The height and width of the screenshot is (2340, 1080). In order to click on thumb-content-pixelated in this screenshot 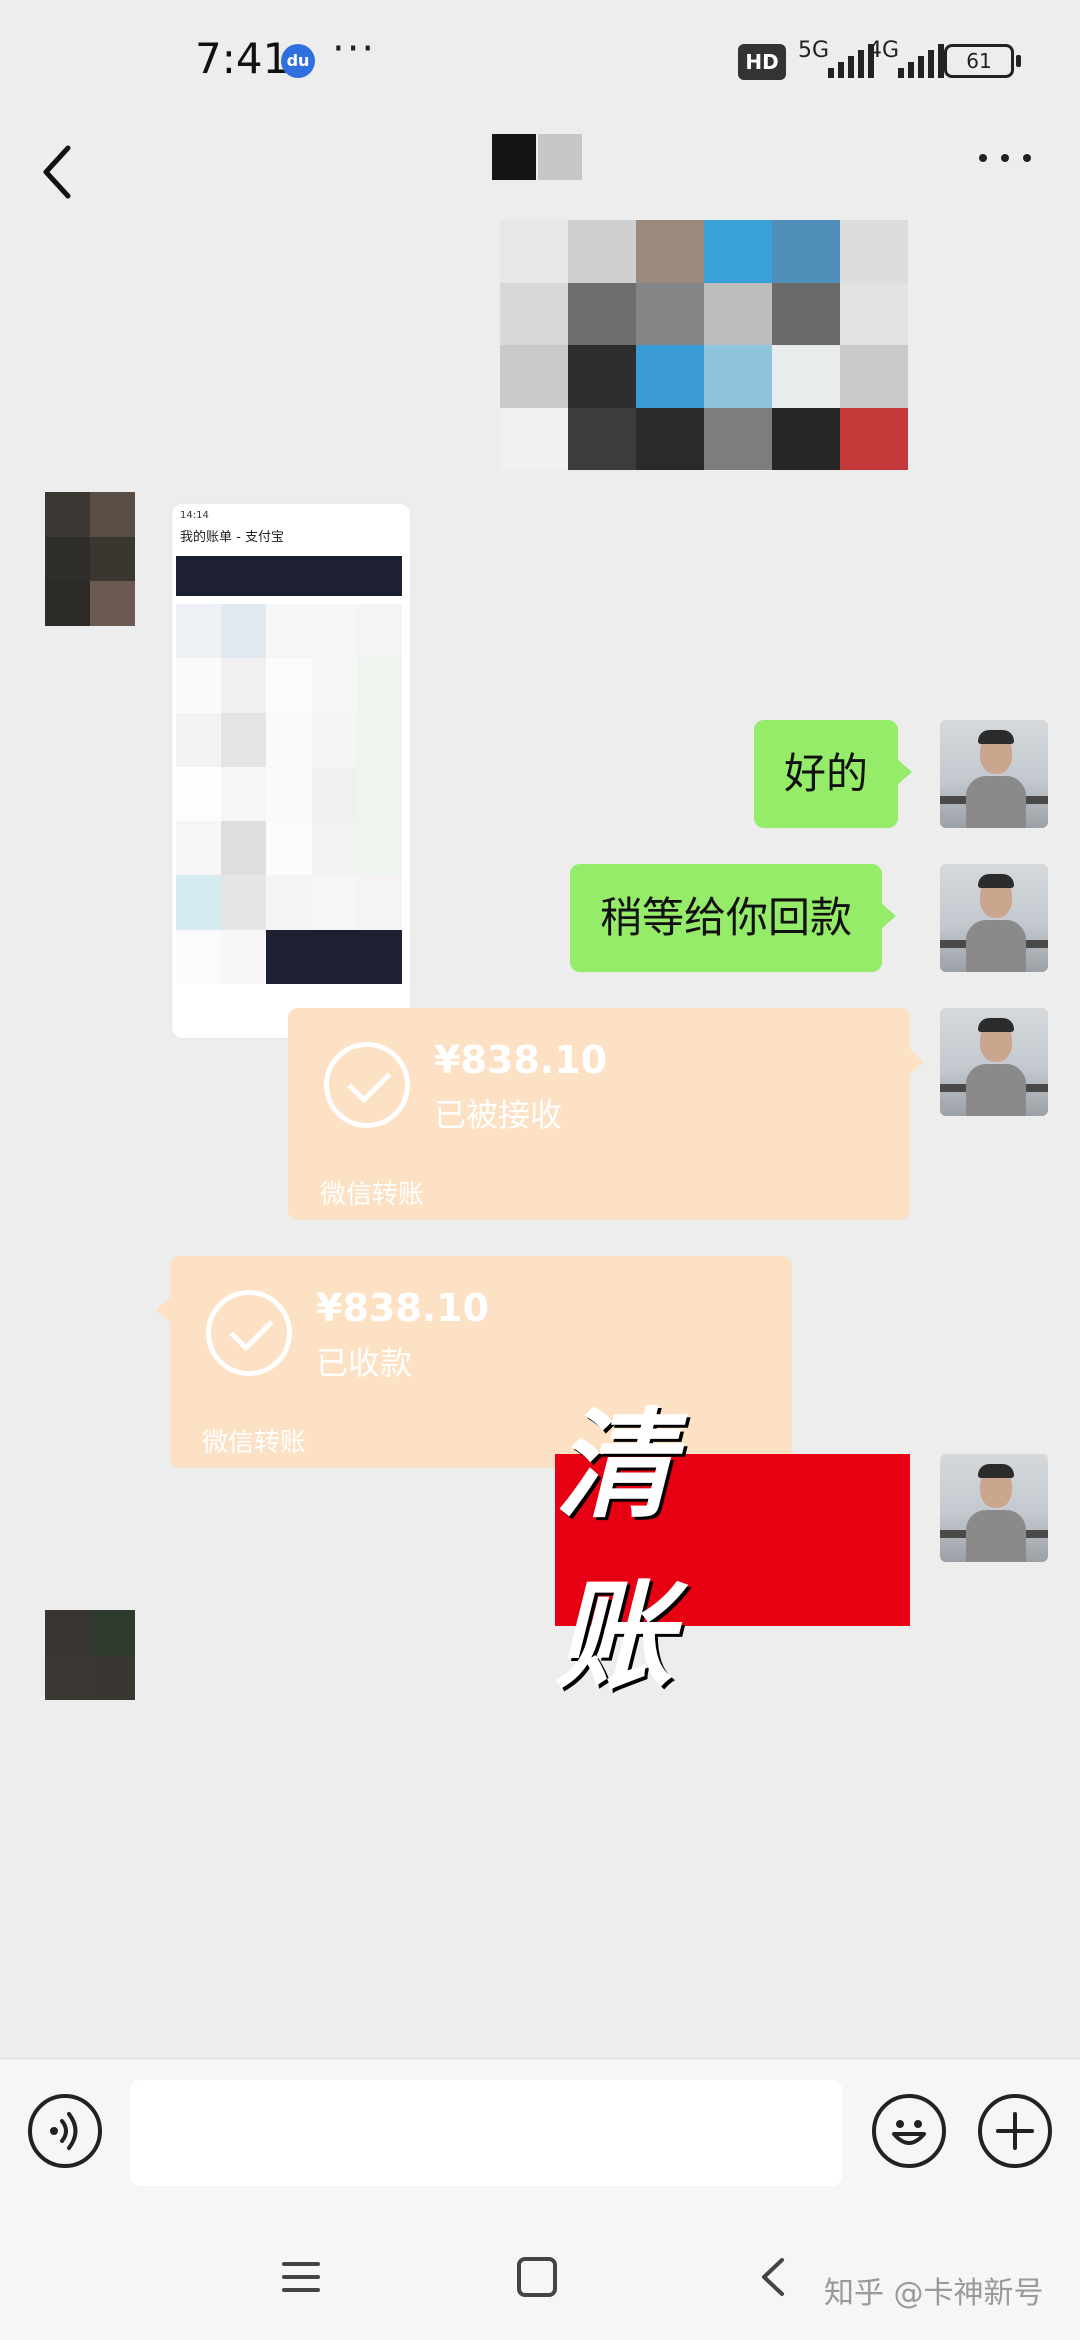, I will do `click(289, 794)`.